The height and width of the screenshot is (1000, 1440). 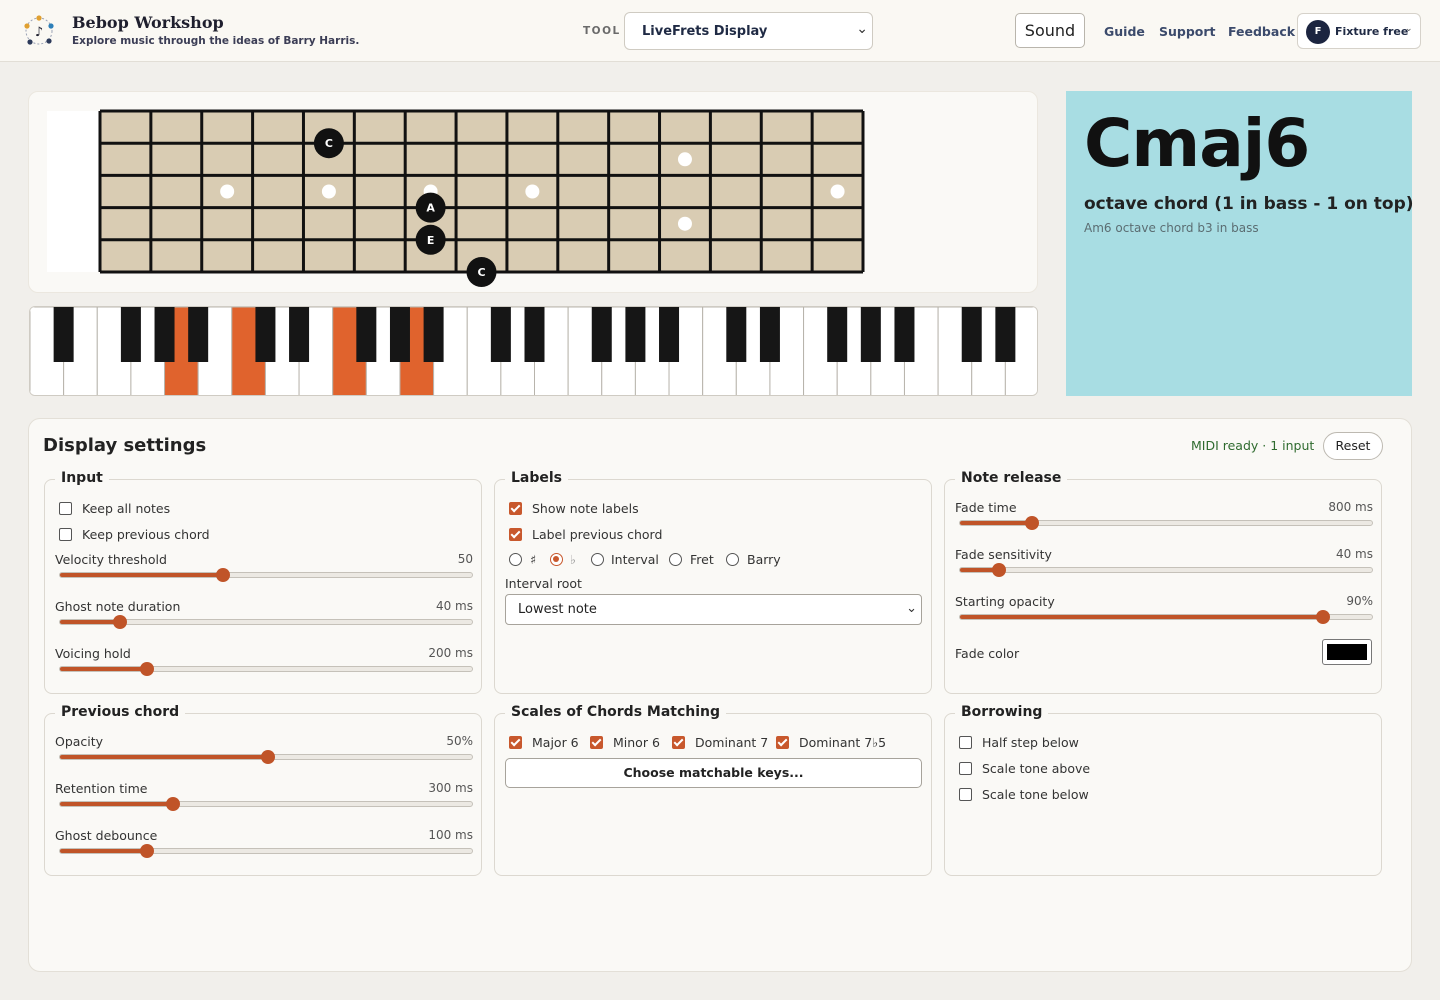 I want to click on barry-radio, so click(x=732, y=559).